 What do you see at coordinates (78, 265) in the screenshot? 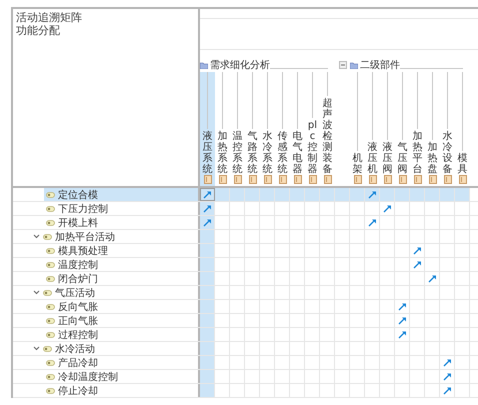
I see `row-label: 温度控制` at bounding box center [78, 265].